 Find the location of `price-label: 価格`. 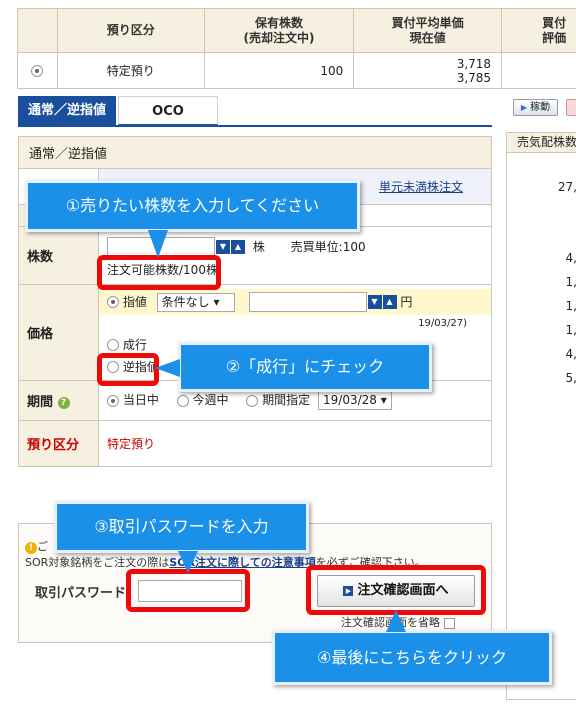

price-label: 価格 is located at coordinates (58, 332).